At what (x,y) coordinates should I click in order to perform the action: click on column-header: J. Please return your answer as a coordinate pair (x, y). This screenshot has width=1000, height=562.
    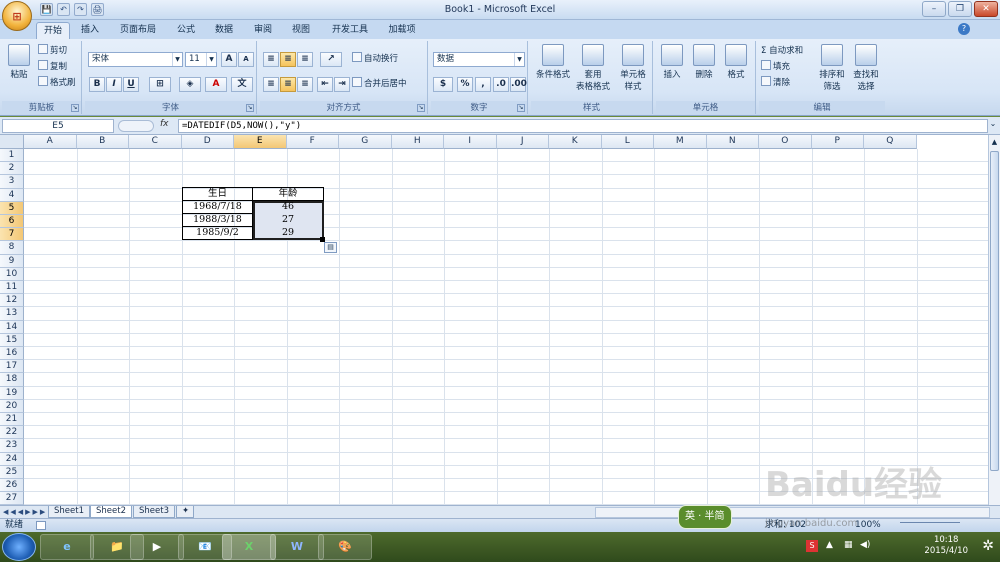
    Looking at the image, I should click on (522, 142).